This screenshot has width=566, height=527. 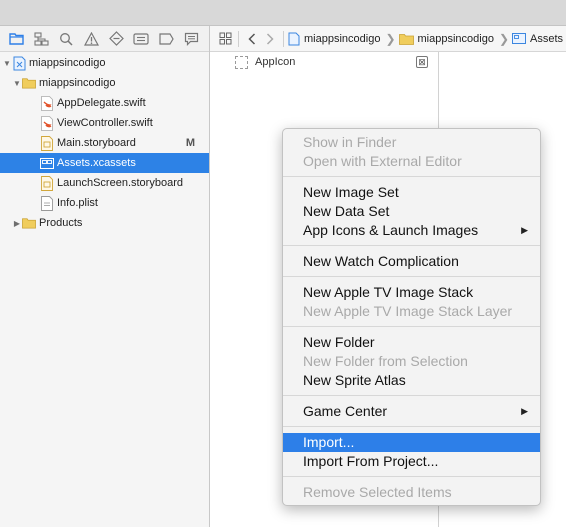 I want to click on menu-item-new-data-set: New Data Set, so click(x=411, y=211).